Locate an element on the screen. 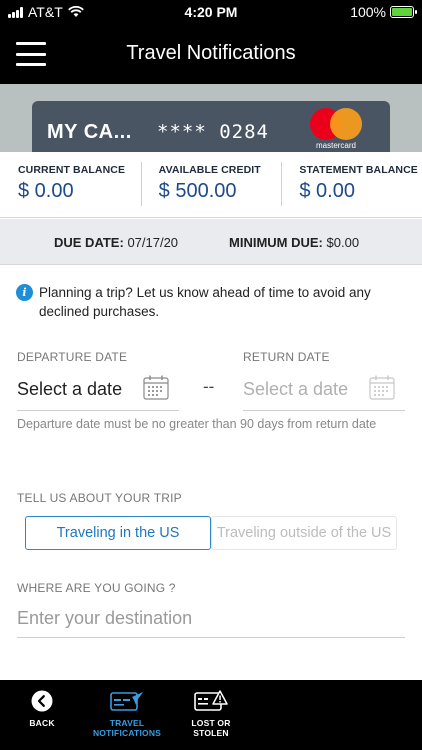 This screenshot has width=422, height=750. travel-card-icon is located at coordinates (126, 701).